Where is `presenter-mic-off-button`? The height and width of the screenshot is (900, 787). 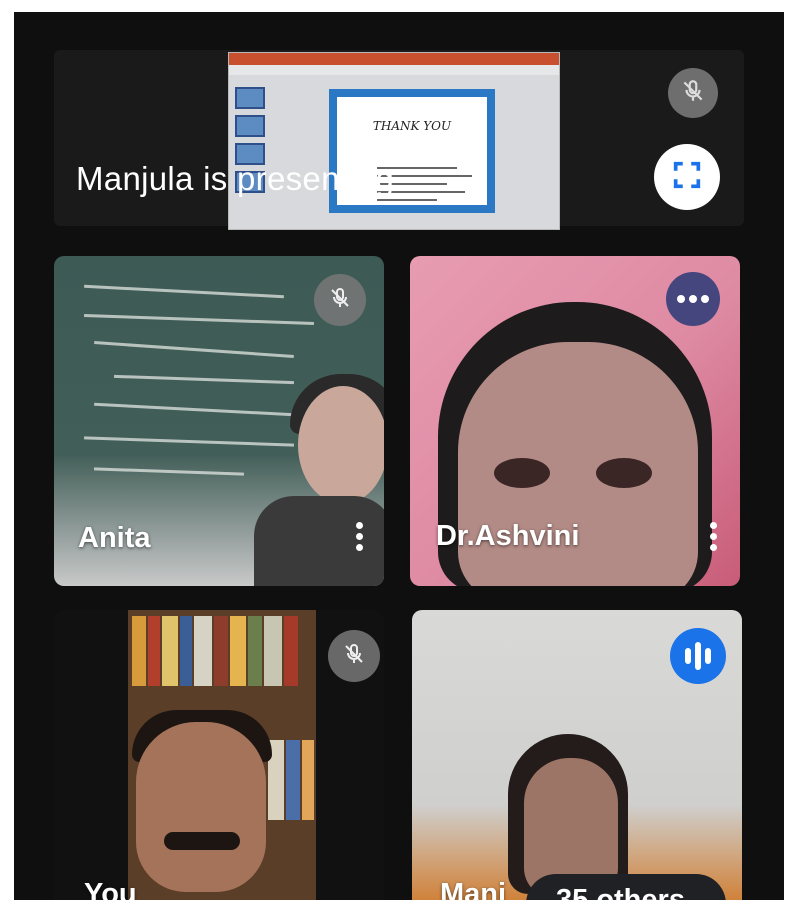 presenter-mic-off-button is located at coordinates (693, 93).